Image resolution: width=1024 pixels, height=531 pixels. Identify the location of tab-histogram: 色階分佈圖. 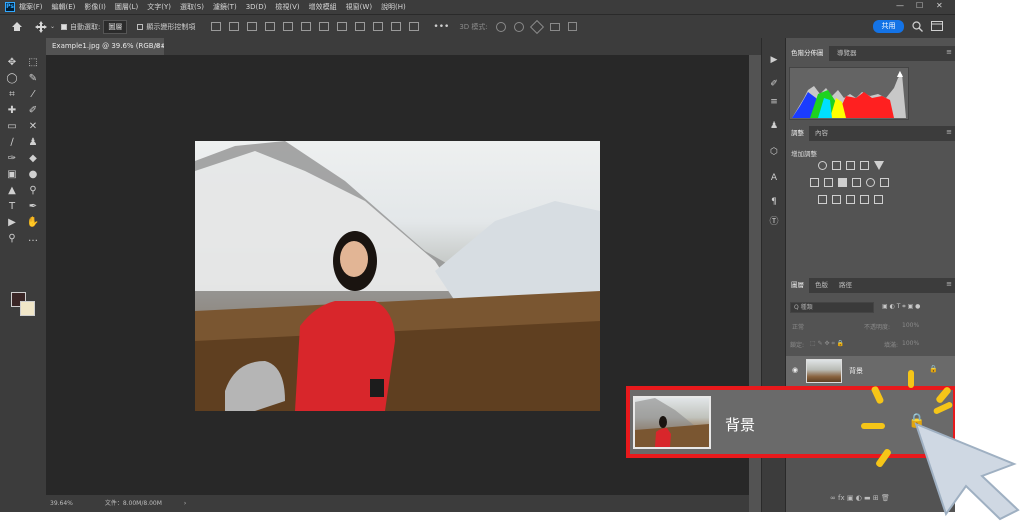
(807, 53).